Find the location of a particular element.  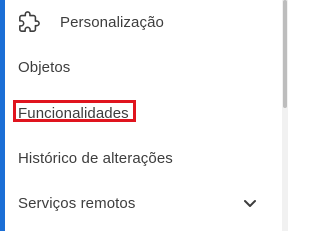

chevron-down-icon is located at coordinates (250, 203).